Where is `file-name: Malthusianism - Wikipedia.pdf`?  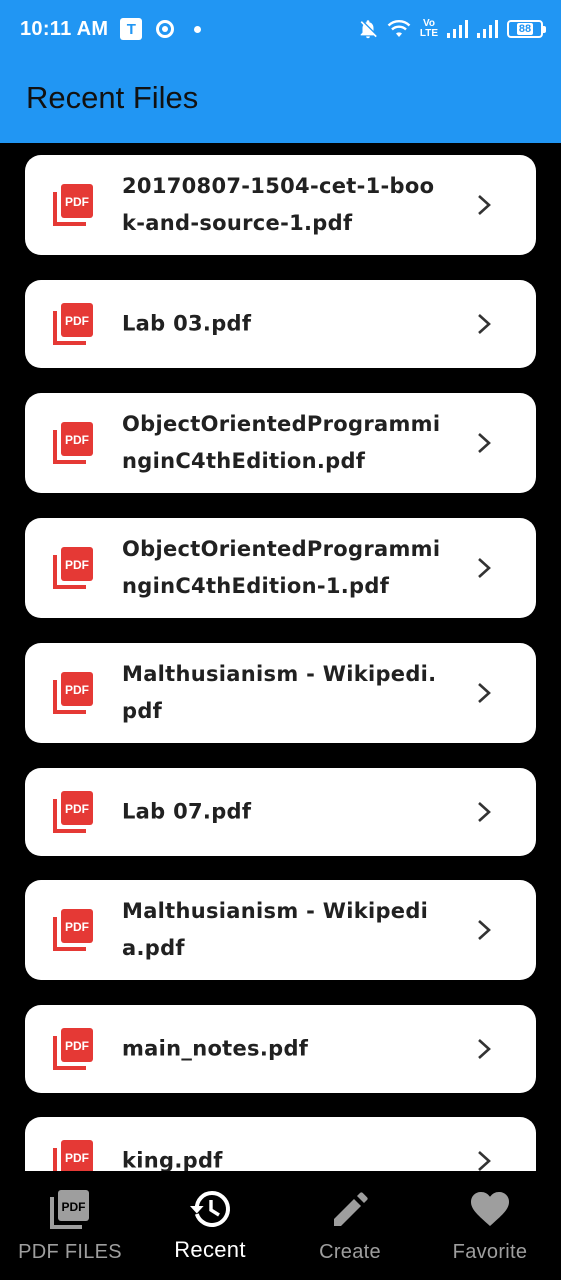 file-name: Malthusianism - Wikipedia.pdf is located at coordinates (275, 929).